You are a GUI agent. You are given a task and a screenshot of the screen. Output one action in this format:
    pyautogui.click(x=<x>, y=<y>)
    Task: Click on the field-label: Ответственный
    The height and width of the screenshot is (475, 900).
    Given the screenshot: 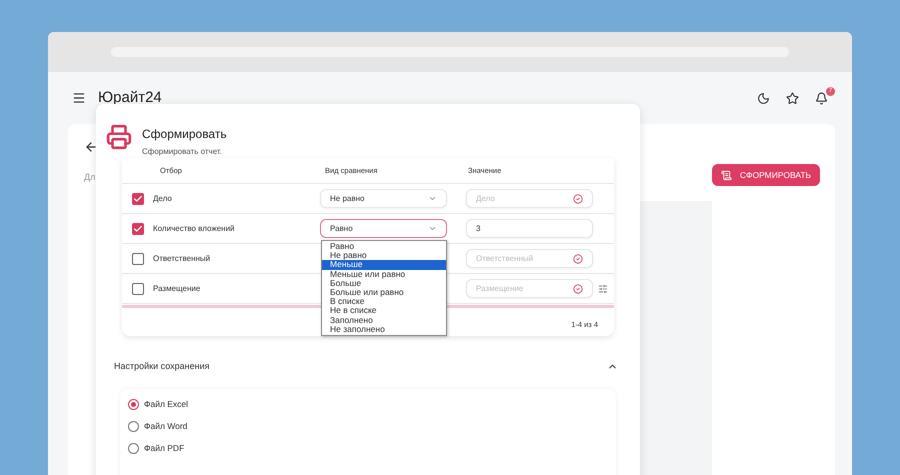 What is the action you would take?
    pyautogui.click(x=181, y=258)
    